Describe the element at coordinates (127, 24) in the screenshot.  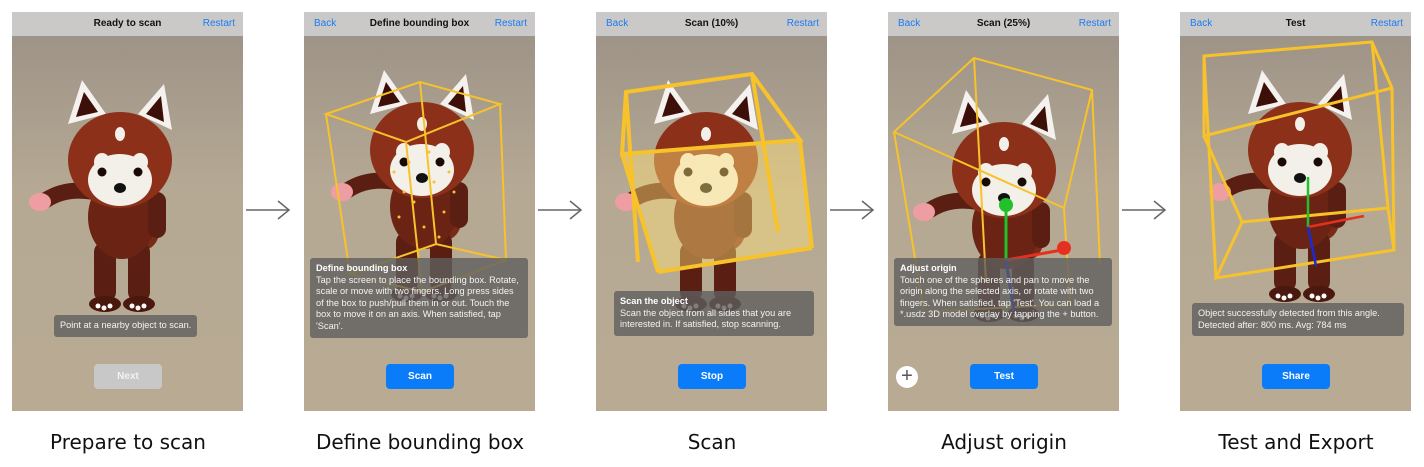
I see `nav-bar: Ready to scan Restart` at that location.